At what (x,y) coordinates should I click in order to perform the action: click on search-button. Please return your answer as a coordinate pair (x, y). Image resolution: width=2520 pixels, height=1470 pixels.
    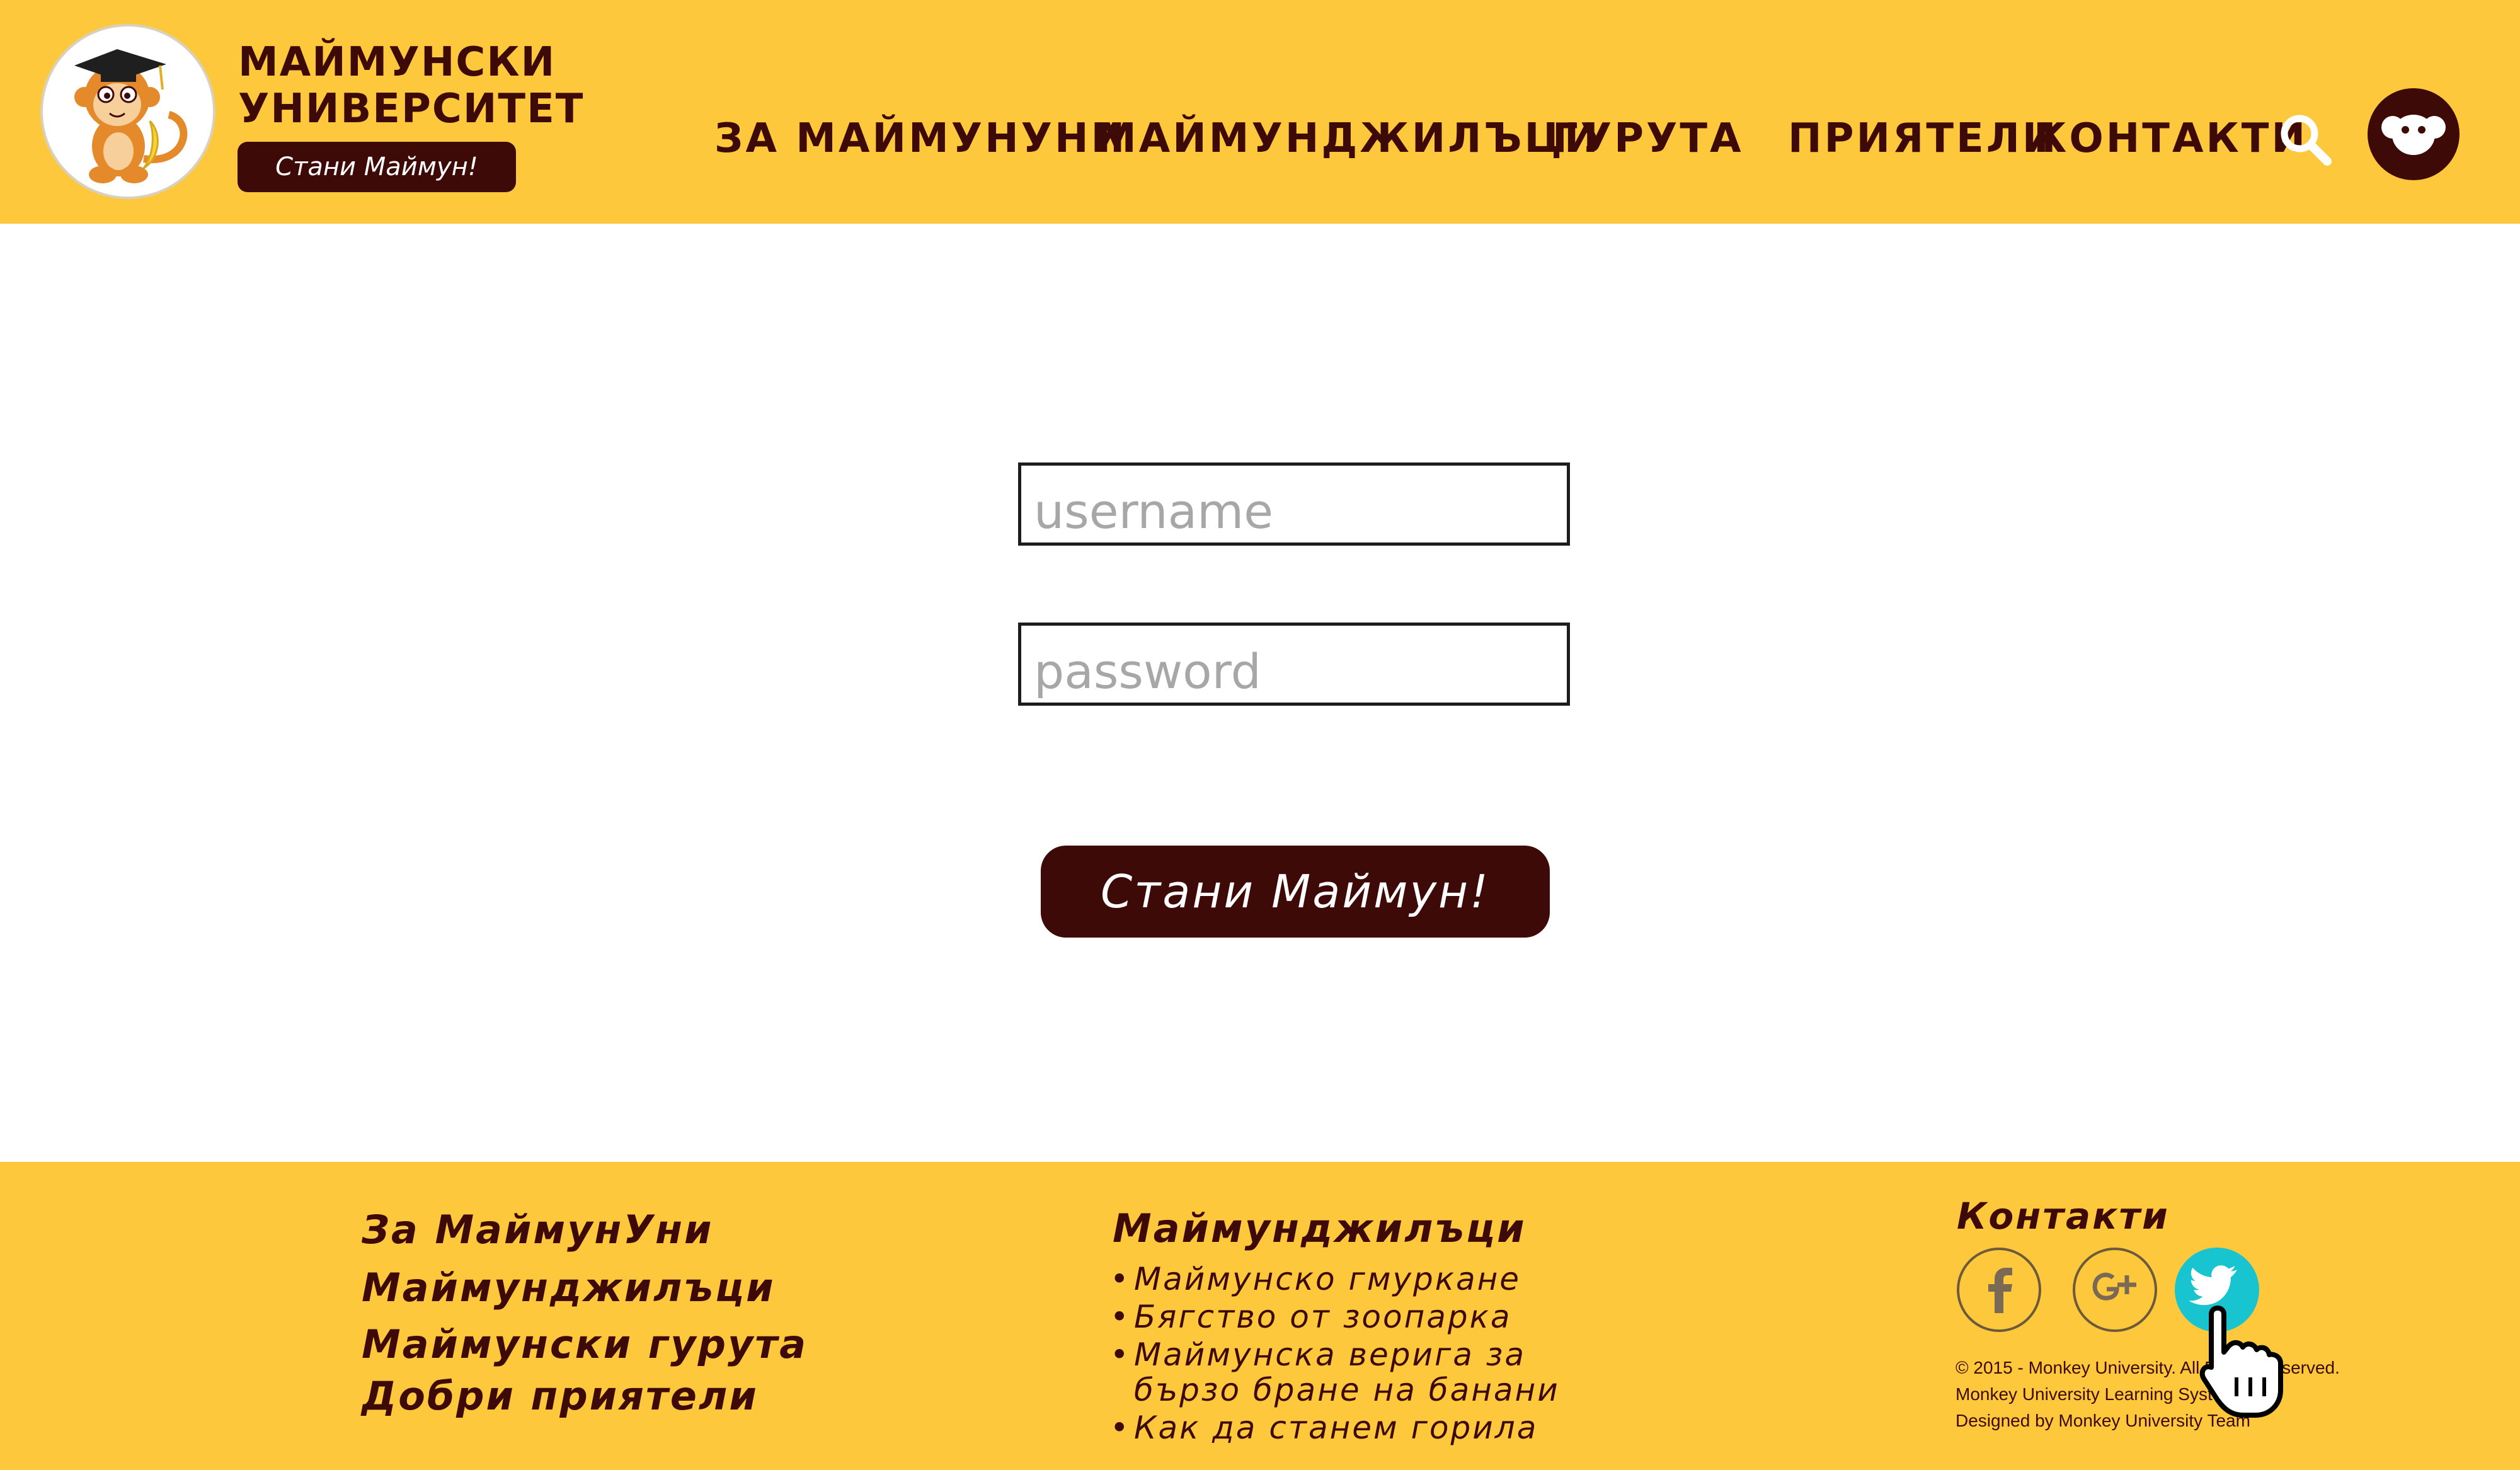
    Looking at the image, I should click on (2305, 139).